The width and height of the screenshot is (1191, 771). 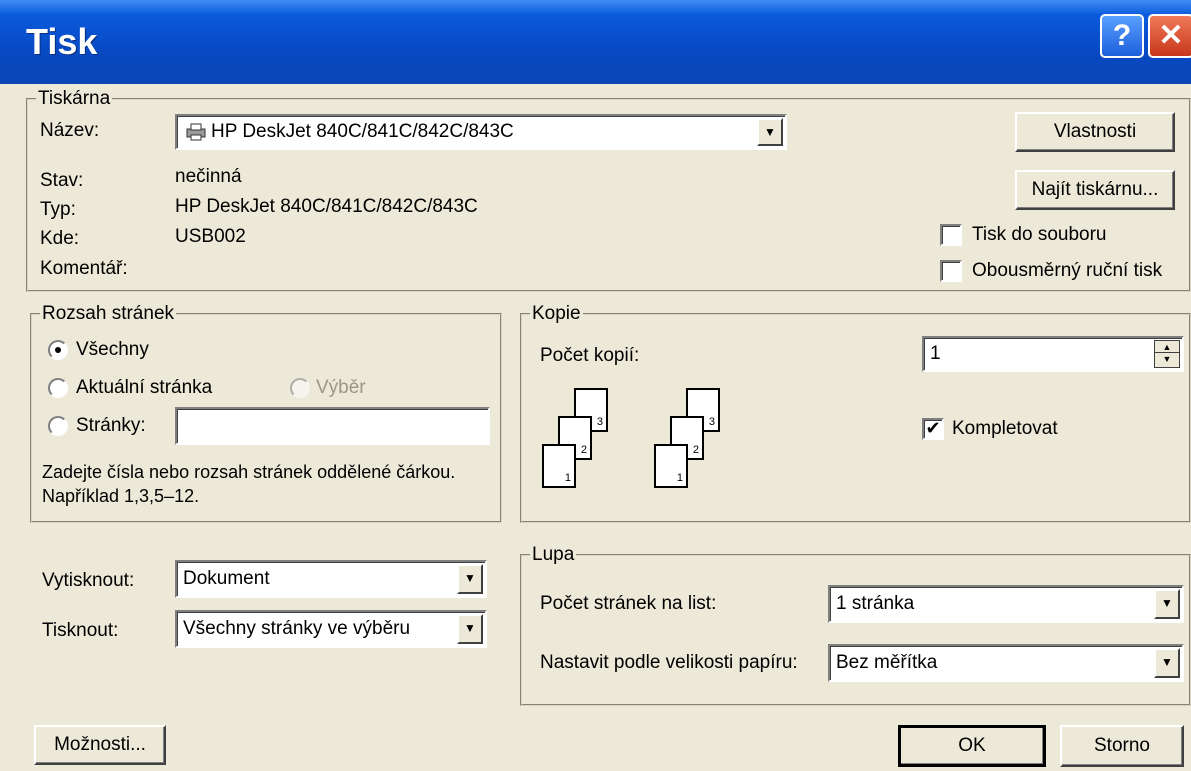 I want to click on print-what-select: Dokument ▼, so click(x=331, y=579).